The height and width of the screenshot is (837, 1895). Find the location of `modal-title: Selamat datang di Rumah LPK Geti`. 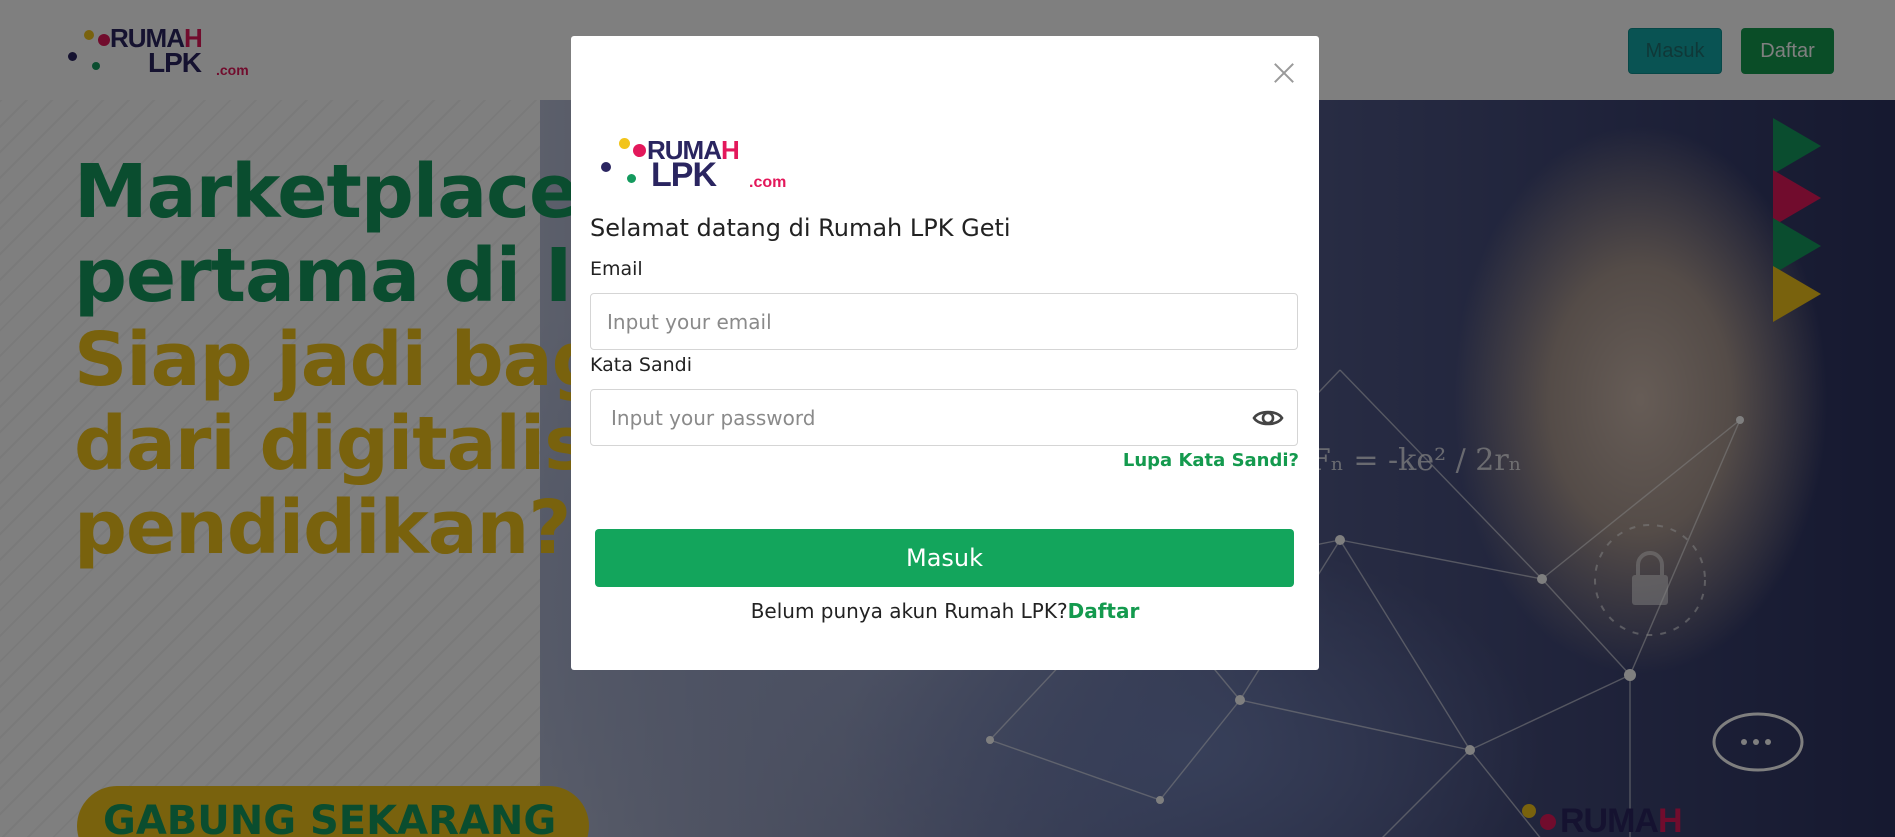

modal-title: Selamat datang di Rumah LPK Geti is located at coordinates (800, 228).